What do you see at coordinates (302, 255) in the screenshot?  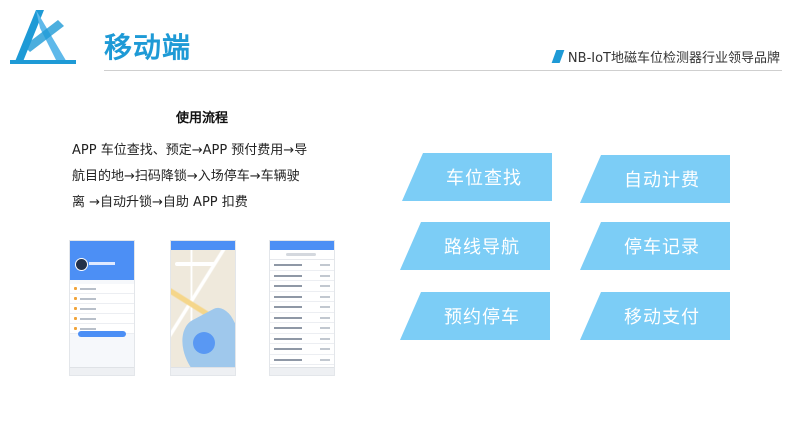 I see `list-search-bar` at bounding box center [302, 255].